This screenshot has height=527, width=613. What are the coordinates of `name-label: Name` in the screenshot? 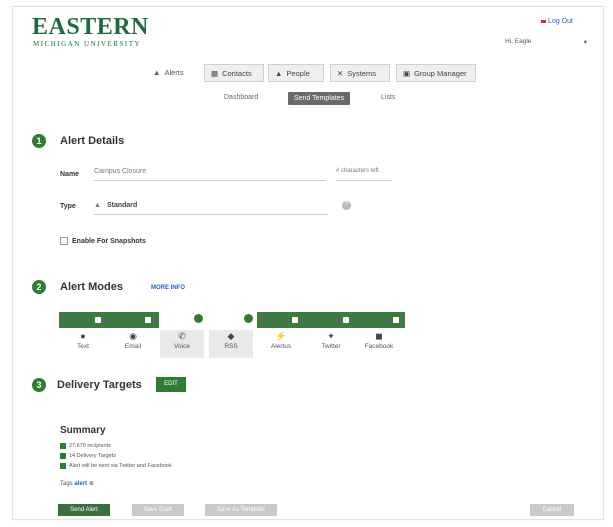 It's located at (70, 174).